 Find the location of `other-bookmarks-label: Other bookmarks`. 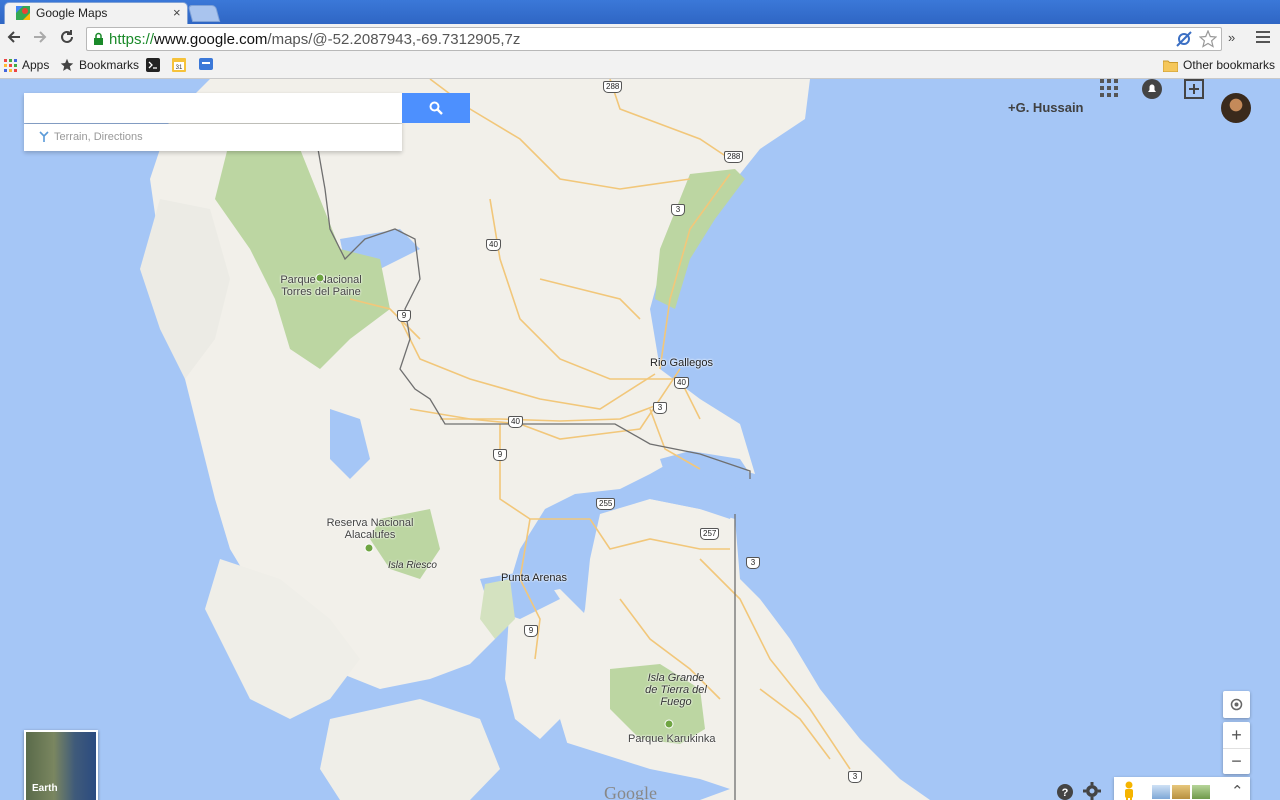

other-bookmarks-label: Other bookmarks is located at coordinates (1229, 65).